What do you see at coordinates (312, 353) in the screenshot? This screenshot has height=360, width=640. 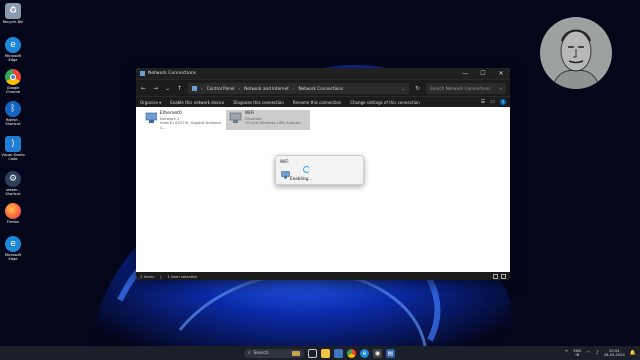 I see `task-view-icon` at bounding box center [312, 353].